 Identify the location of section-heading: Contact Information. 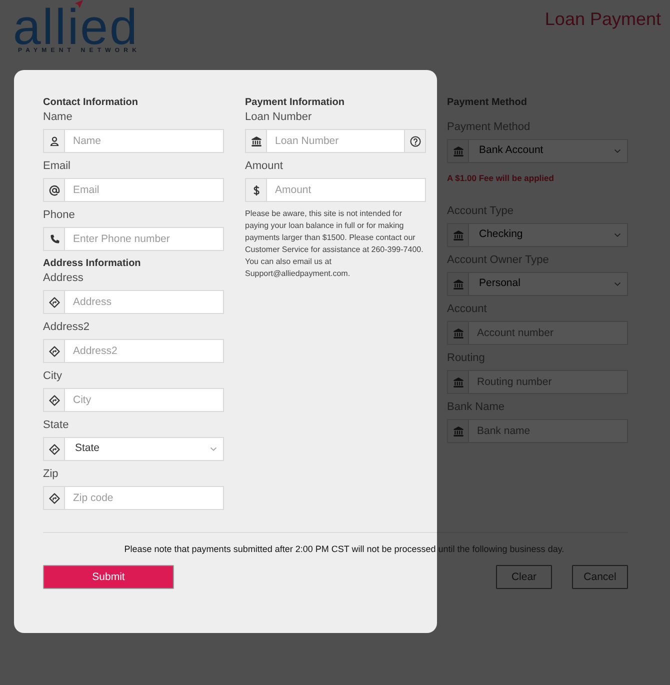
(91, 103).